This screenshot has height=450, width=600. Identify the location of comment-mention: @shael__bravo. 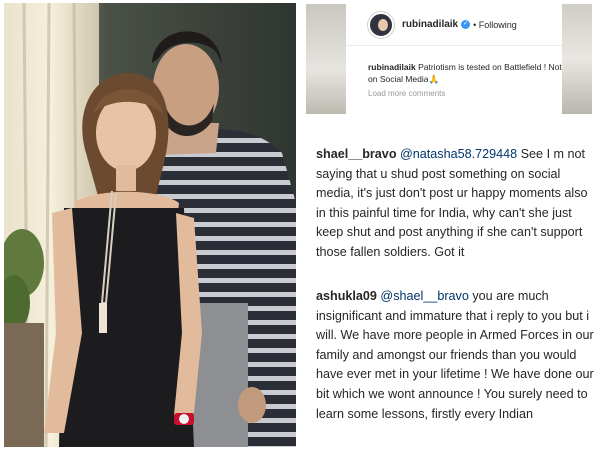
(424, 296).